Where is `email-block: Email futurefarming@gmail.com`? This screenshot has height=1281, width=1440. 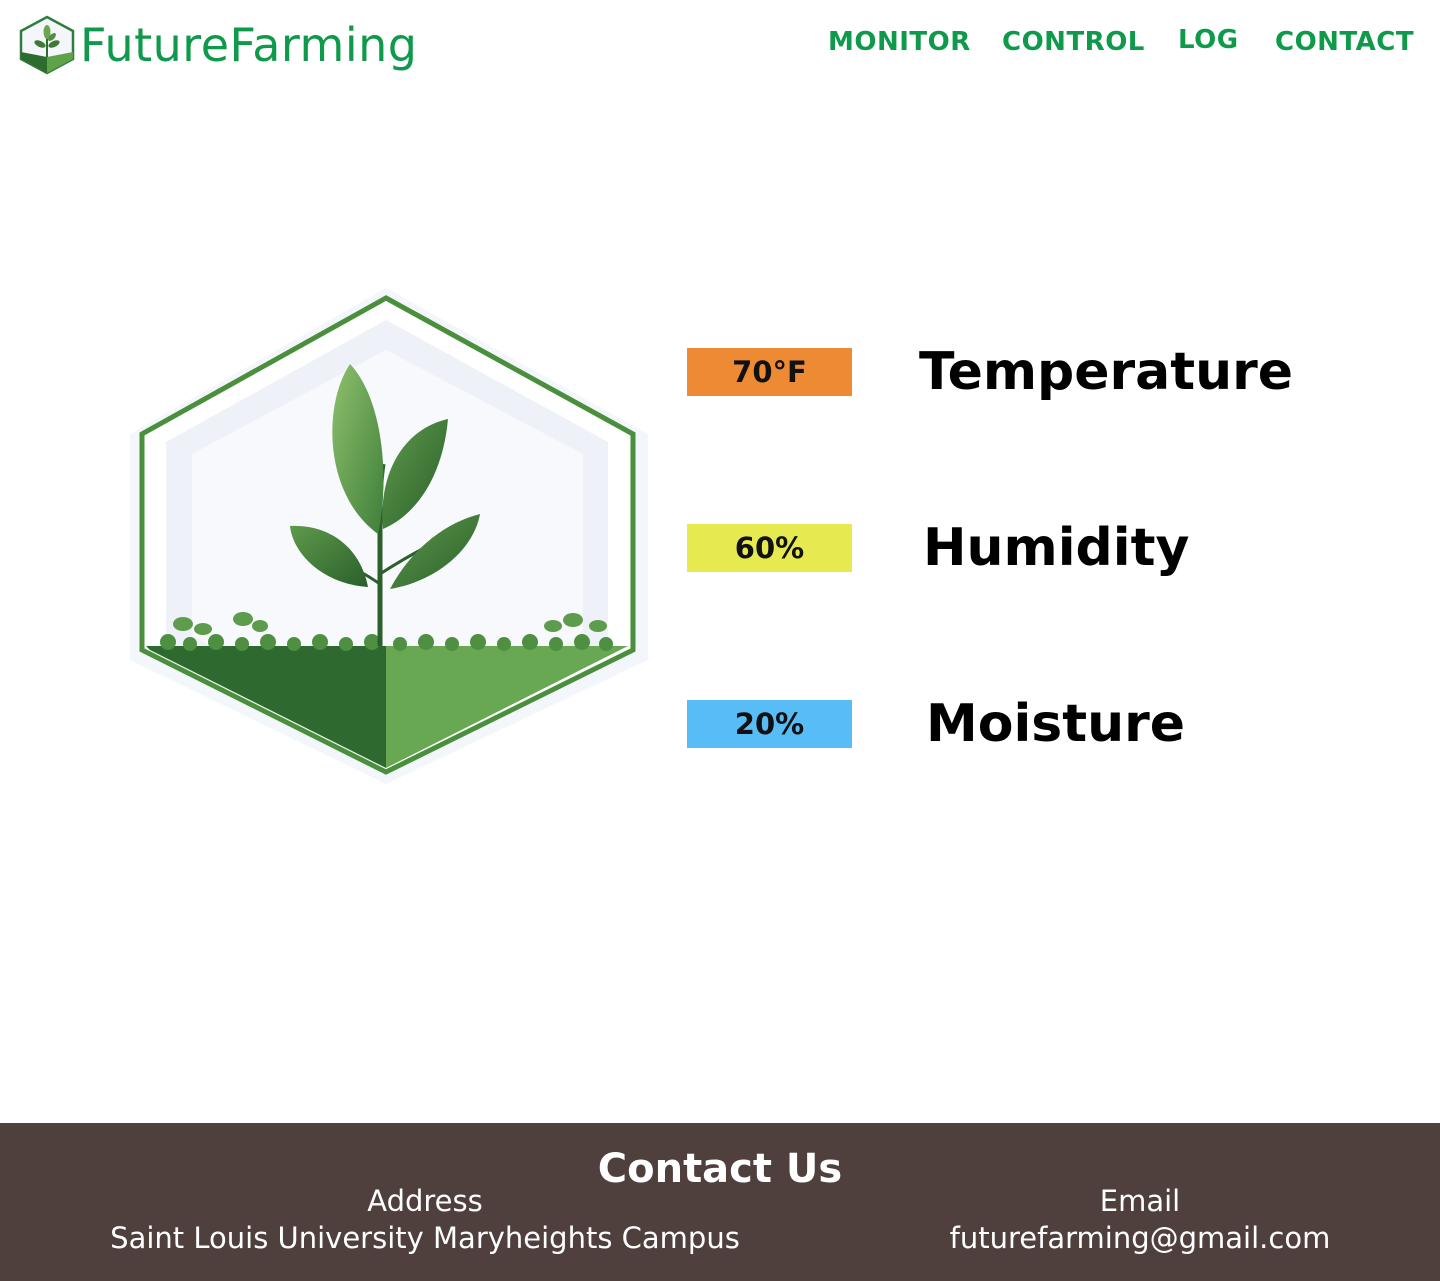 email-block: Email futurefarming@gmail.com is located at coordinates (1140, 1220).